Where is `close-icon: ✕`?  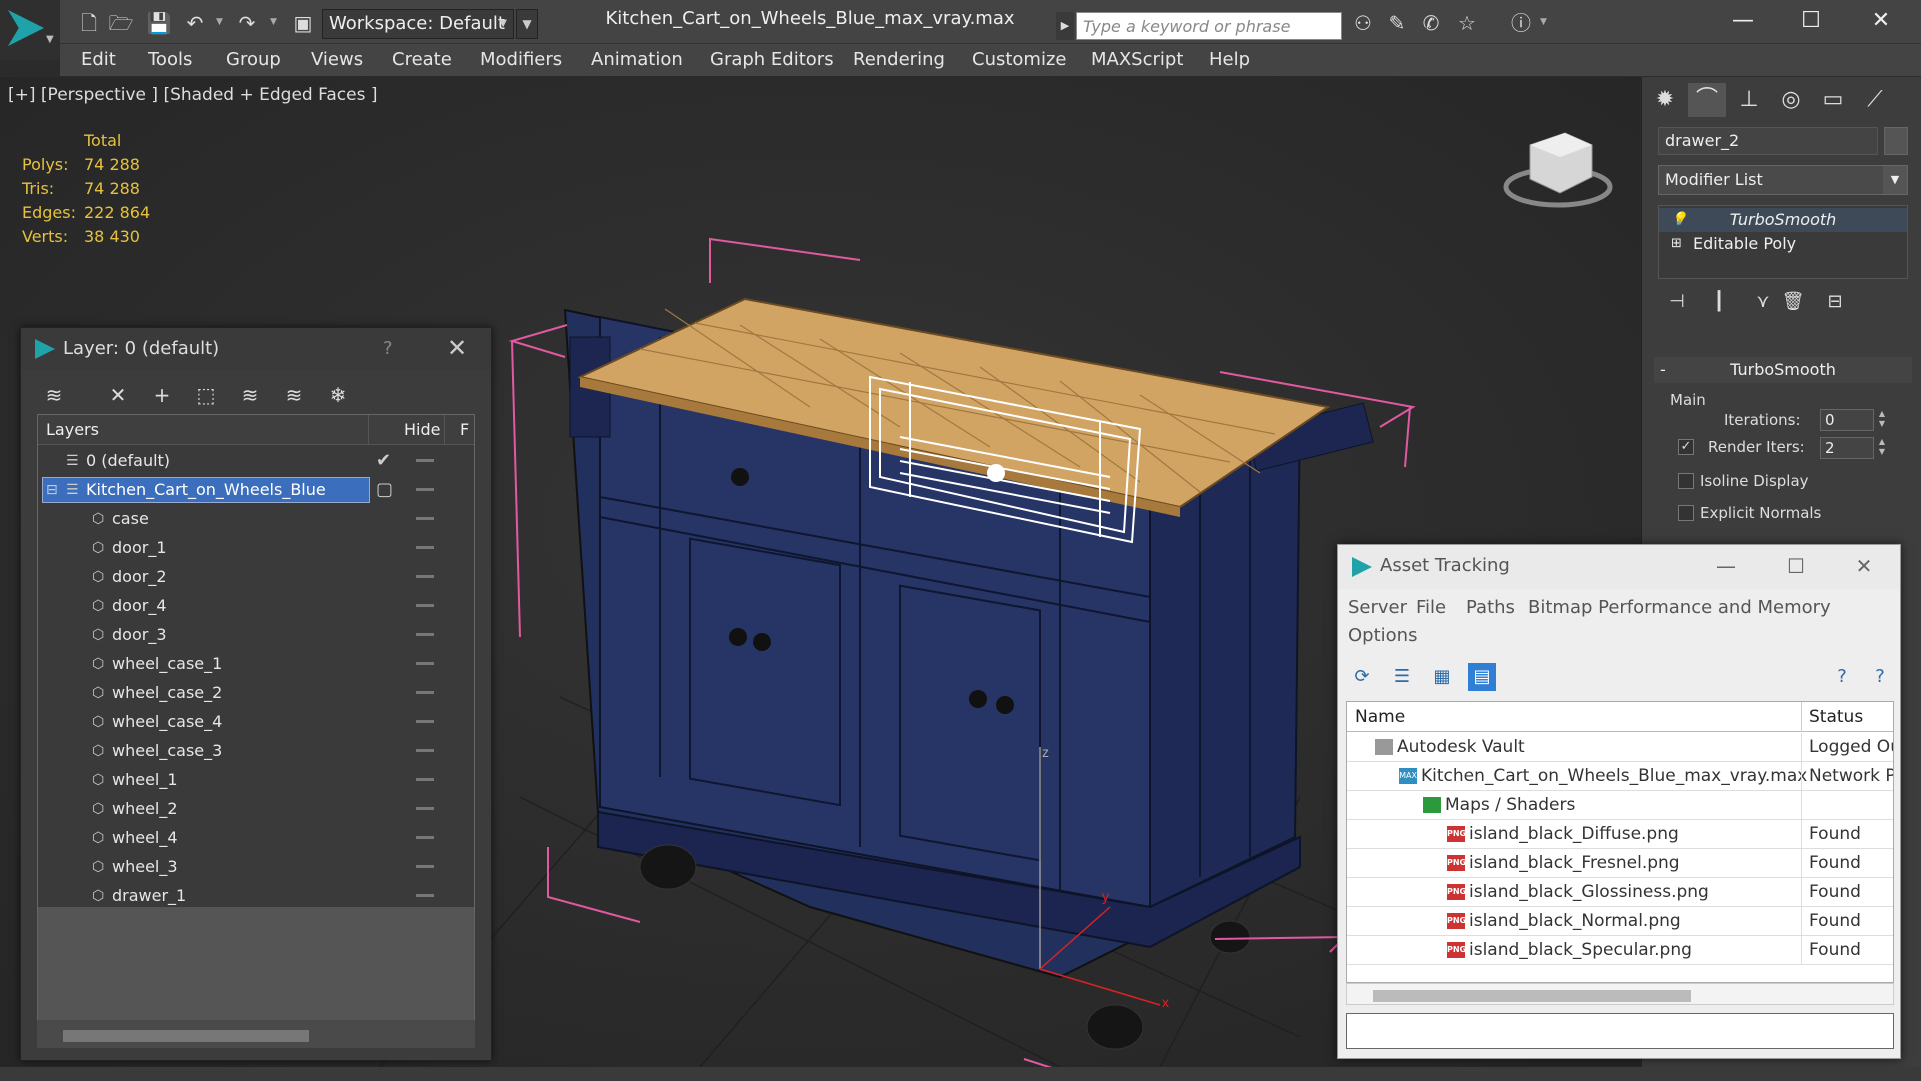
close-icon: ✕ is located at coordinates (457, 348).